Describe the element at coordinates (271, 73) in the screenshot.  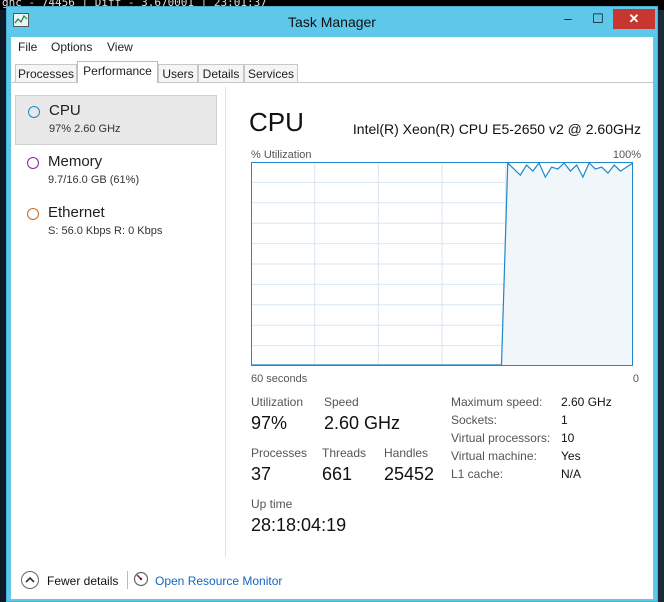
I see `tab-services: Services` at that location.